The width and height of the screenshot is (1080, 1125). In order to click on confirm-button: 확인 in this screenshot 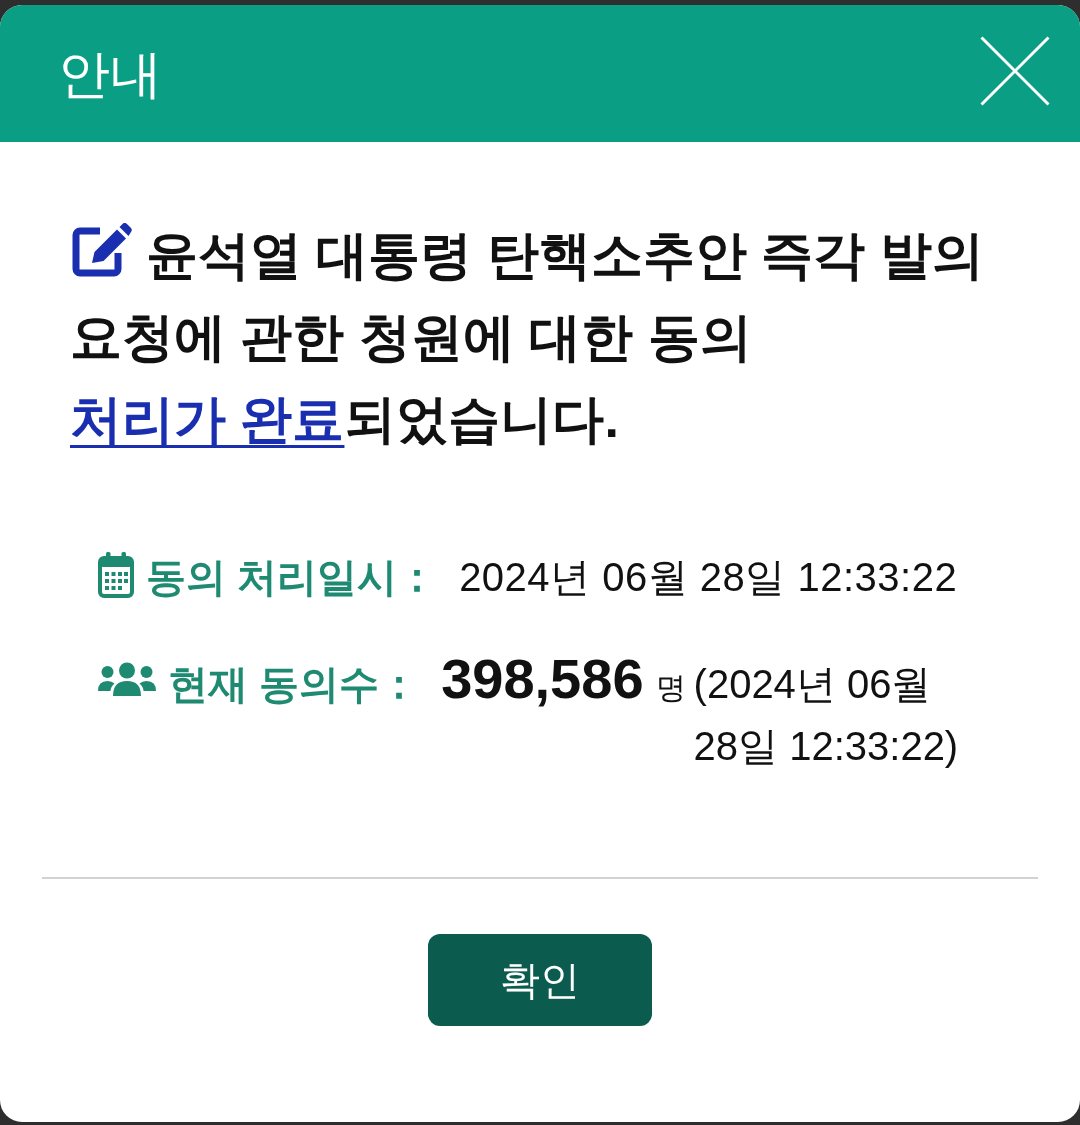, I will do `click(540, 980)`.